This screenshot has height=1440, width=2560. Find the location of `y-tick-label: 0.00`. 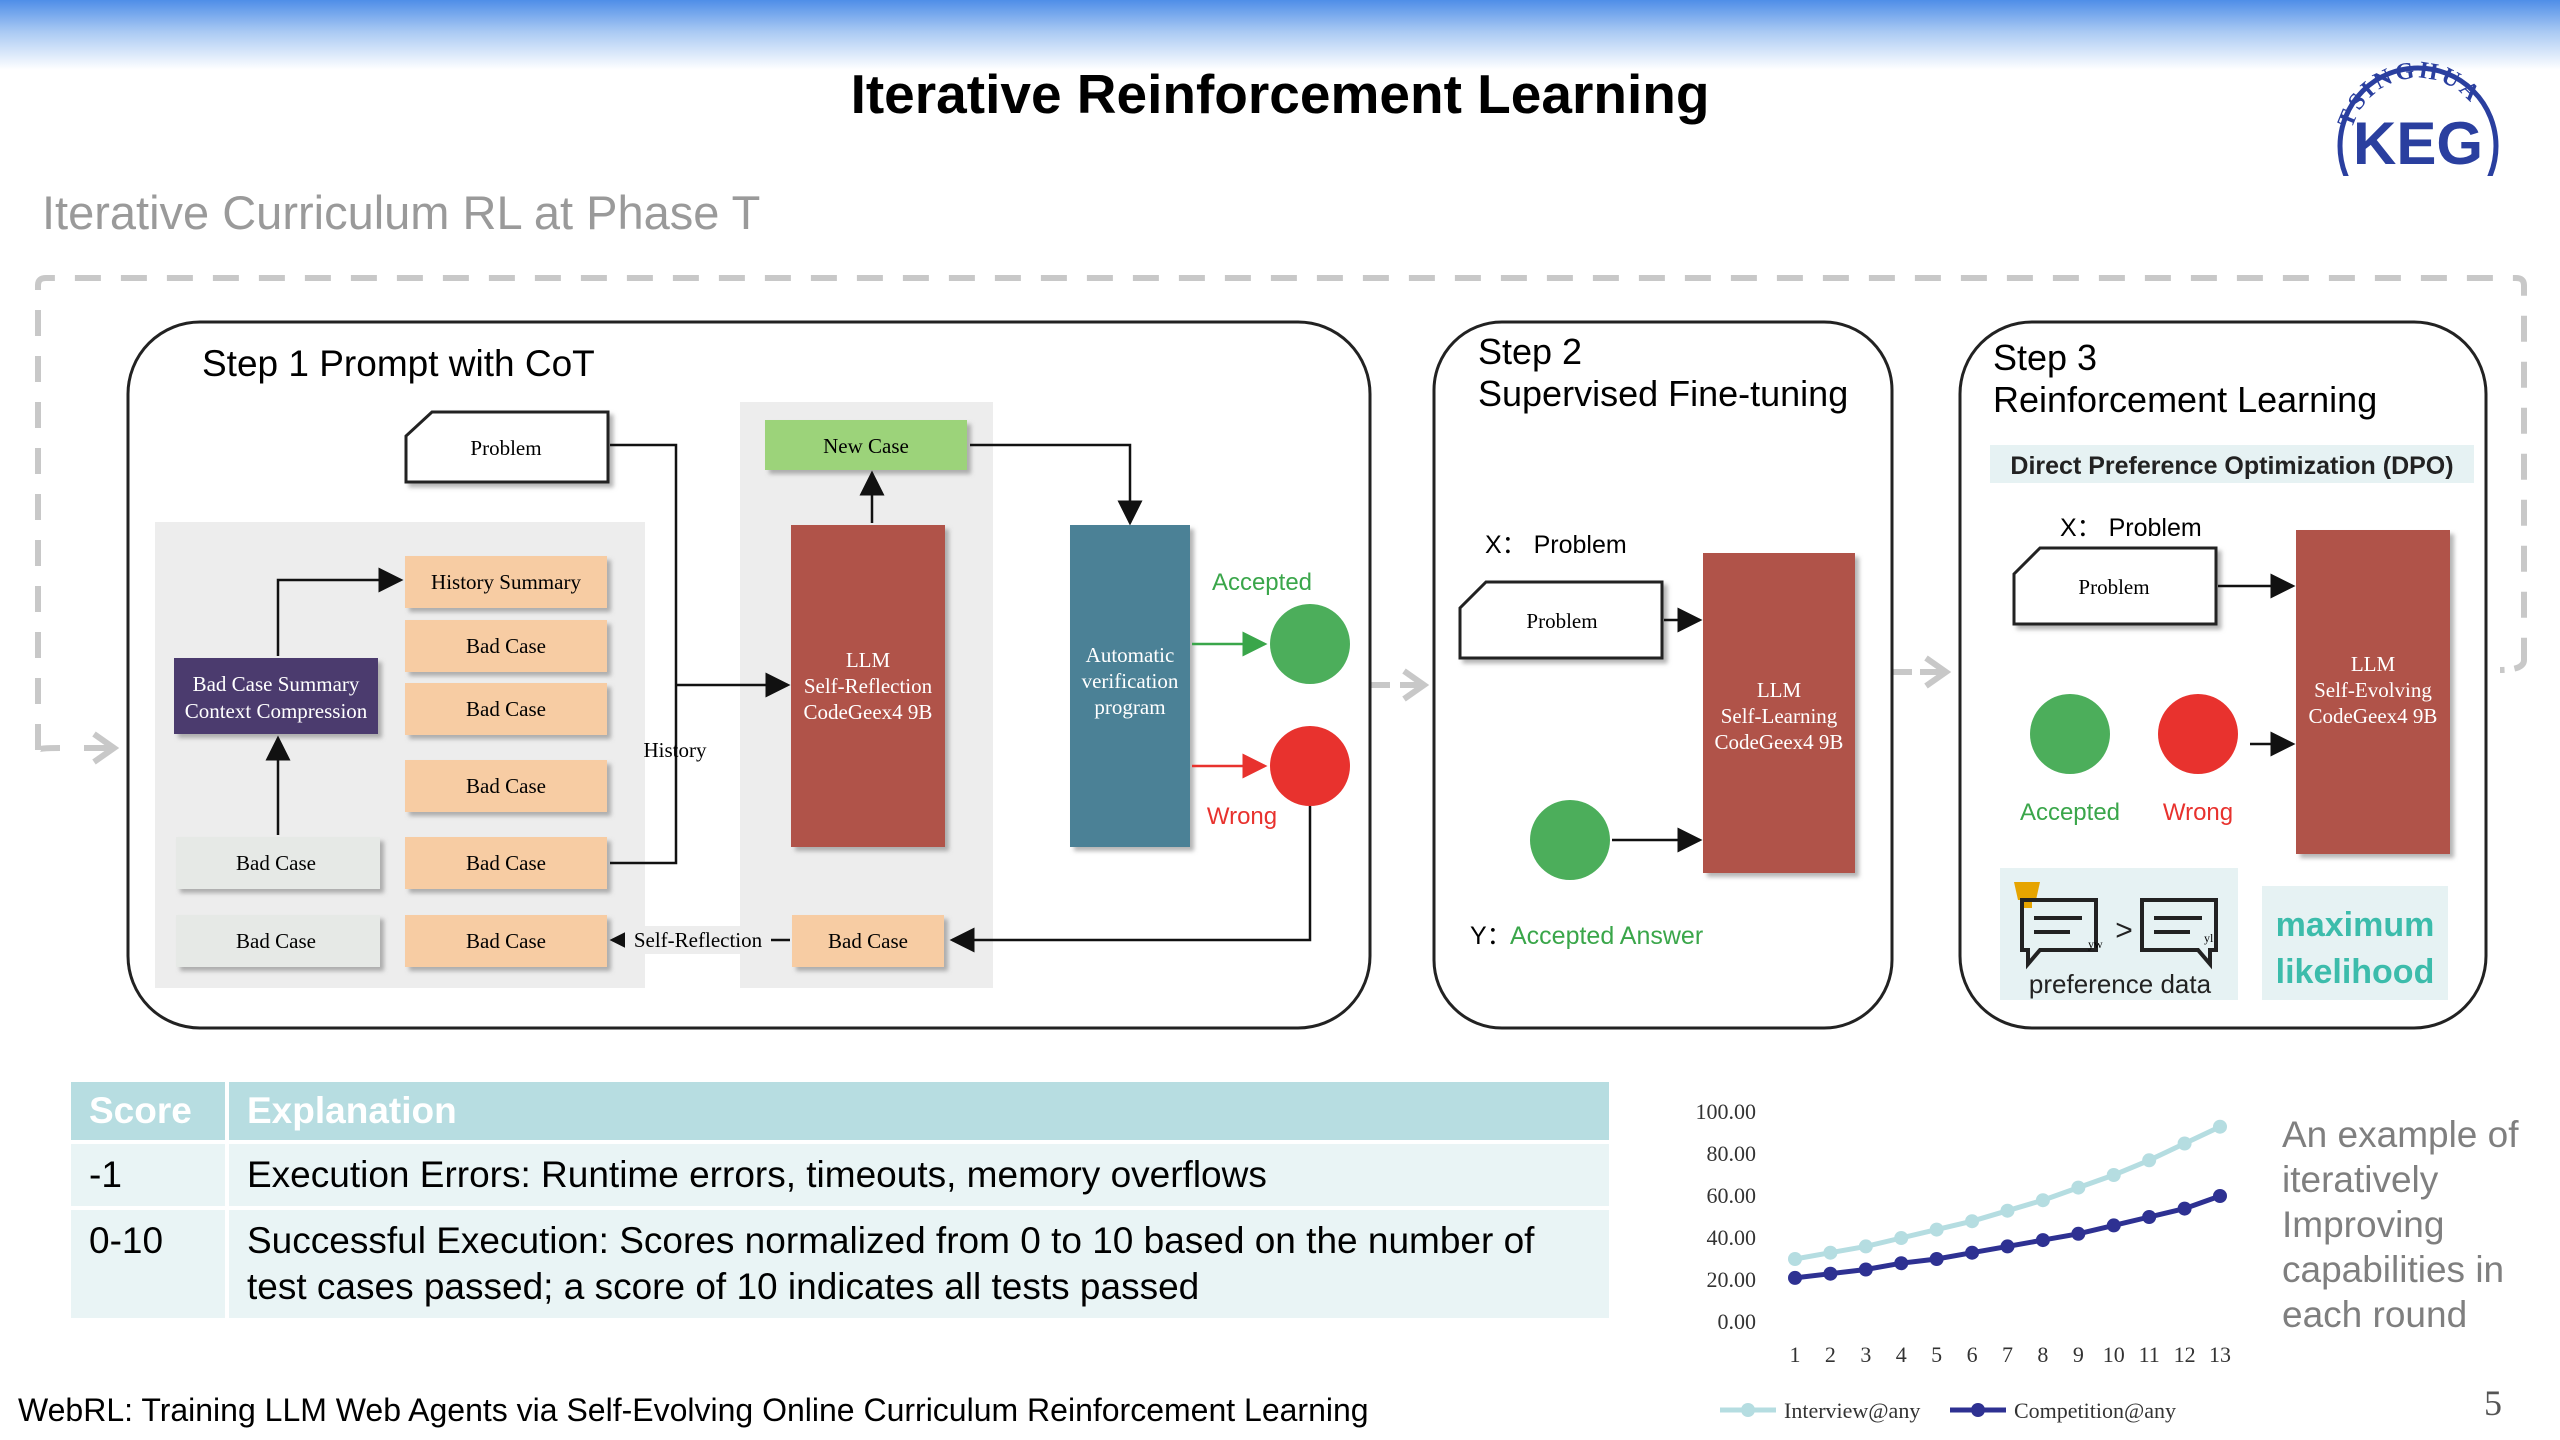

y-tick-label: 0.00 is located at coordinates (1737, 1321).